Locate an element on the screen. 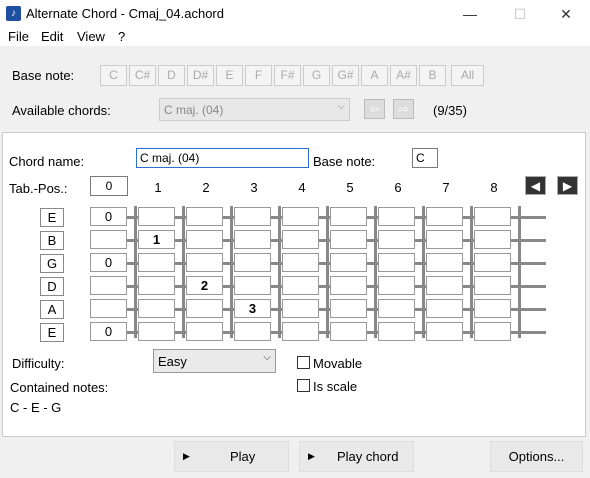 The height and width of the screenshot is (478, 590). movable-checkbox is located at coordinates (303, 362).